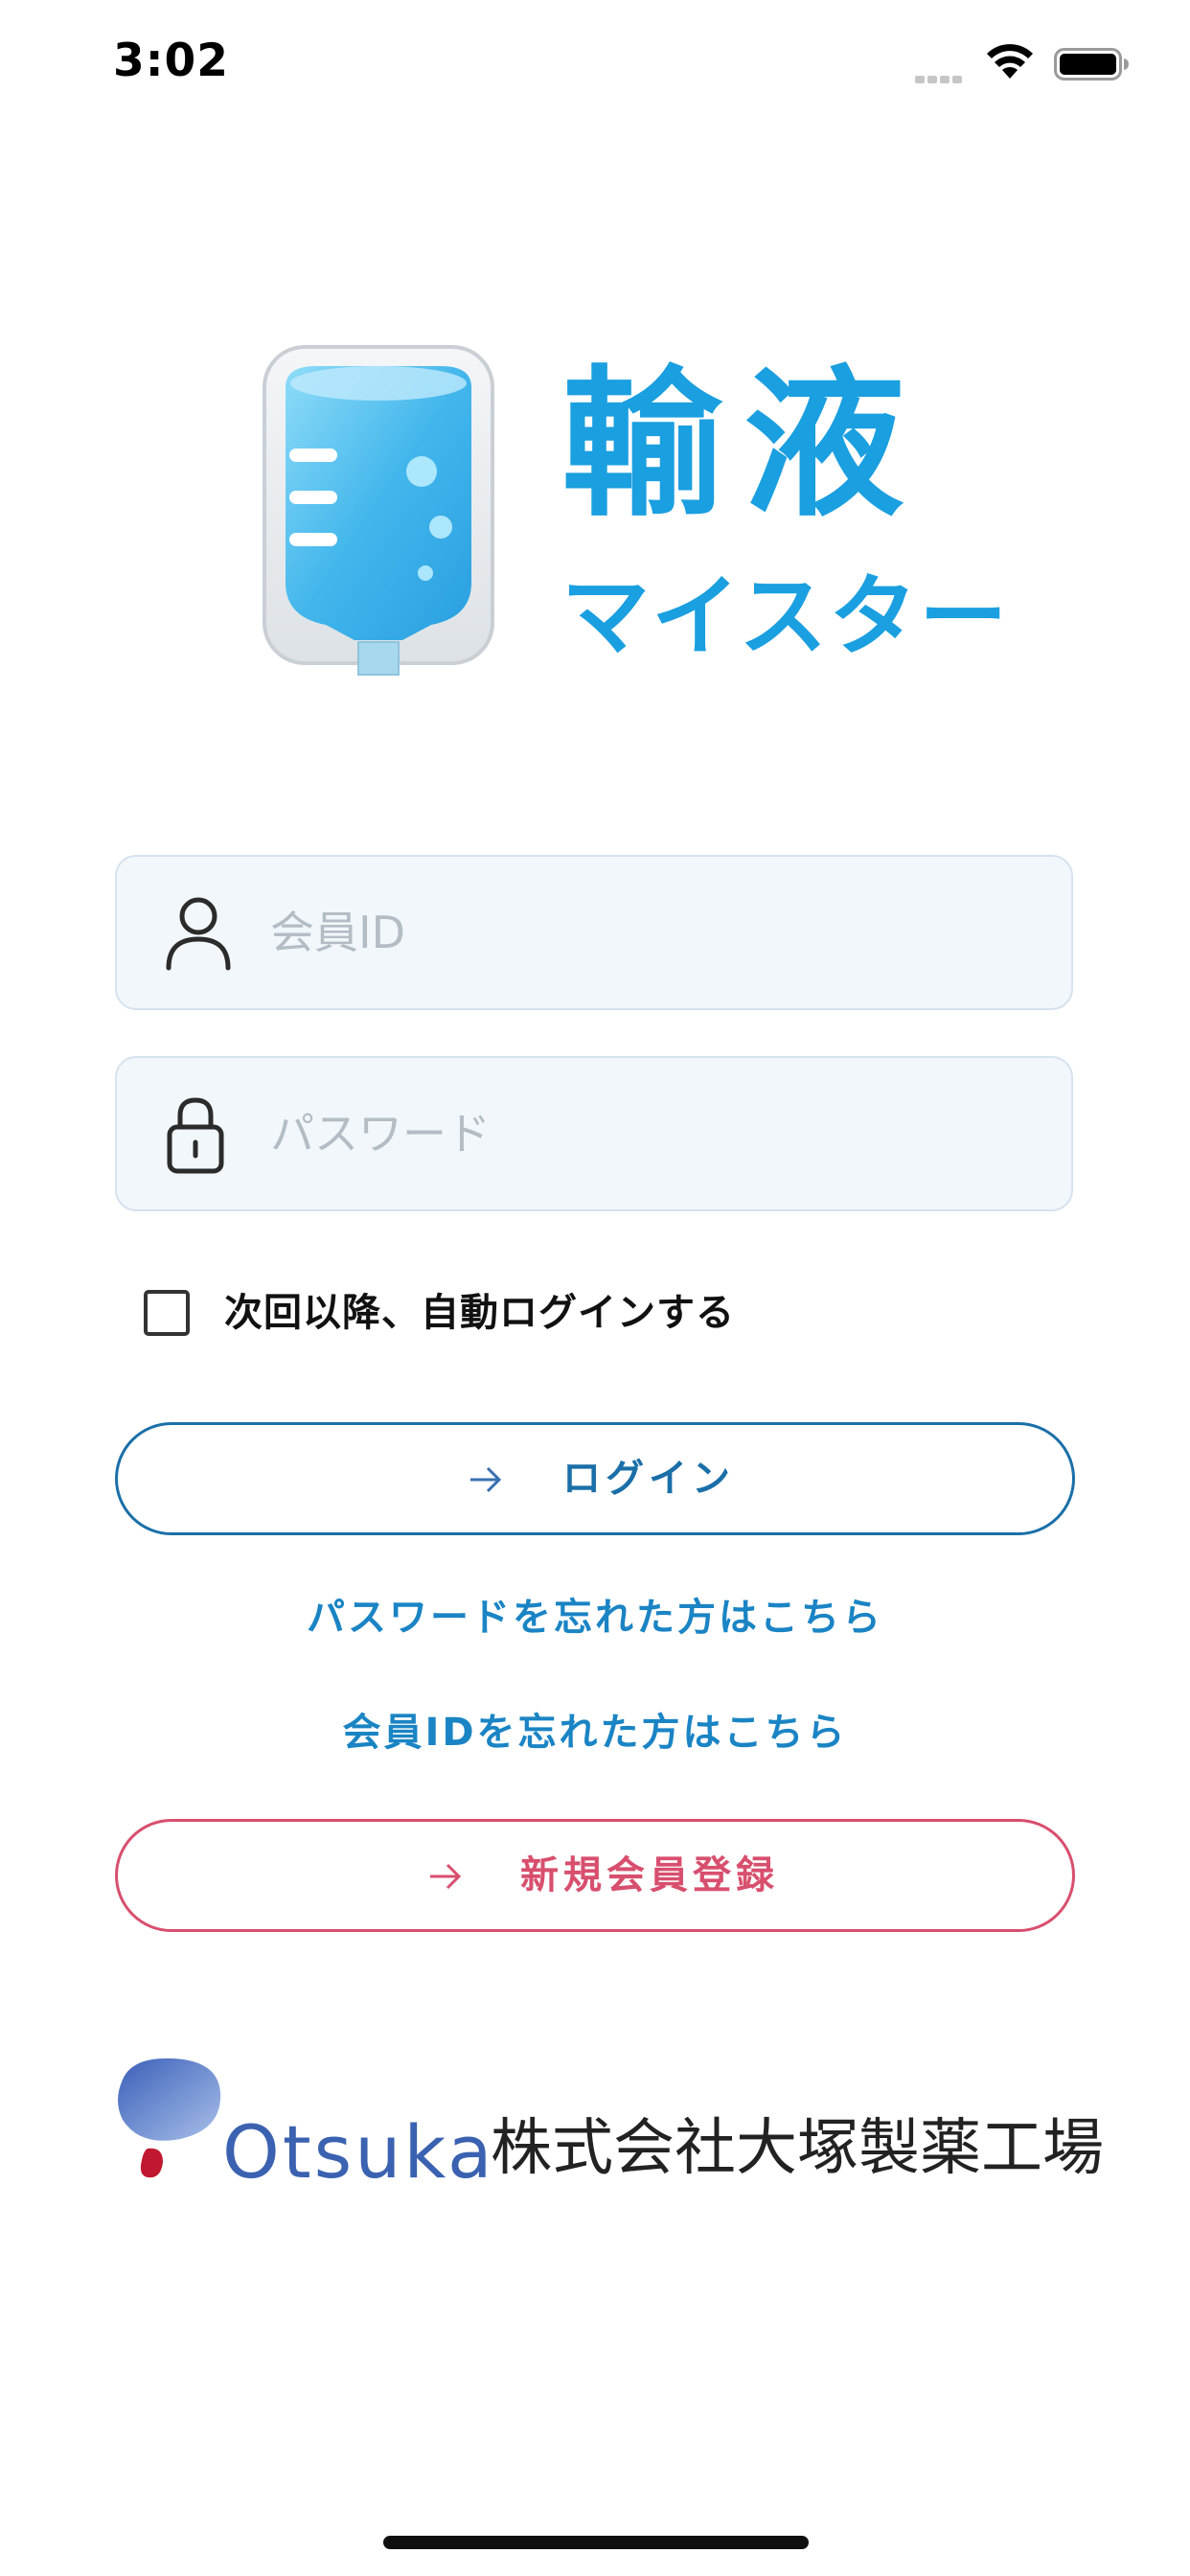  Describe the element at coordinates (797, 2148) in the screenshot. I see `company-name: 株式会社大塚製薬工場` at that location.